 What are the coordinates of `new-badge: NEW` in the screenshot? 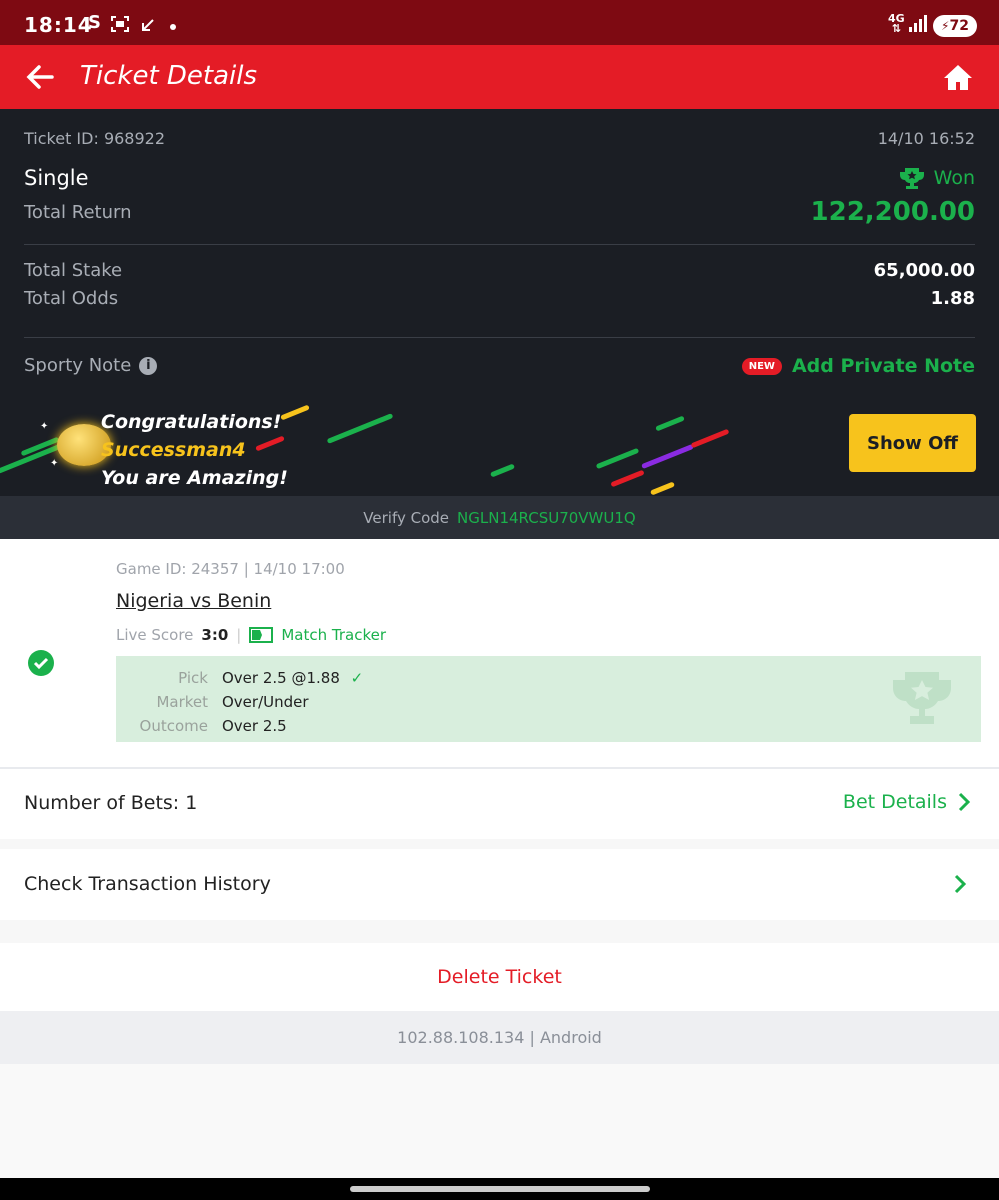 It's located at (761, 366).